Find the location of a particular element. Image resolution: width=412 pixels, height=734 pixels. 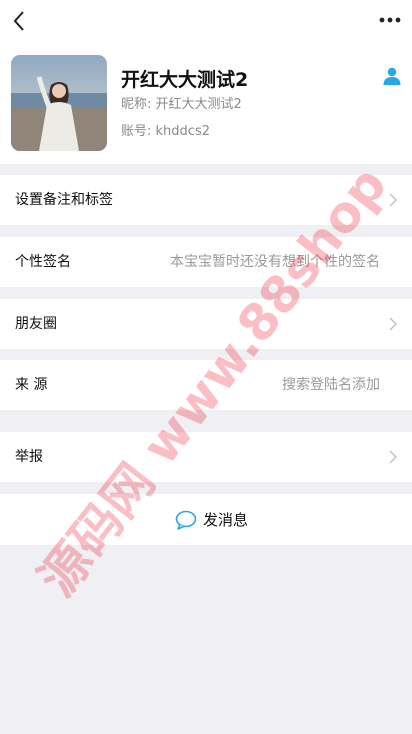

account-line: 账号: khddcs2 is located at coordinates (165, 129).